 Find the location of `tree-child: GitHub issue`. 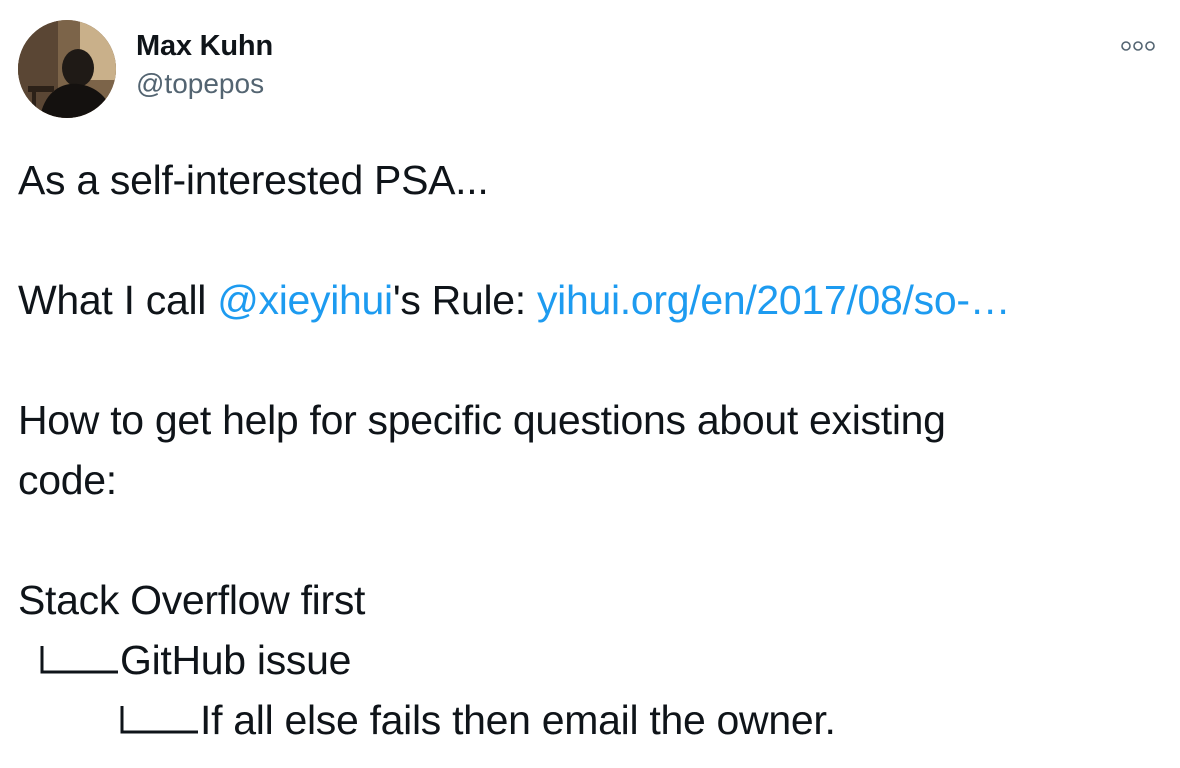

tree-child: GitHub issue is located at coordinates (236, 660).